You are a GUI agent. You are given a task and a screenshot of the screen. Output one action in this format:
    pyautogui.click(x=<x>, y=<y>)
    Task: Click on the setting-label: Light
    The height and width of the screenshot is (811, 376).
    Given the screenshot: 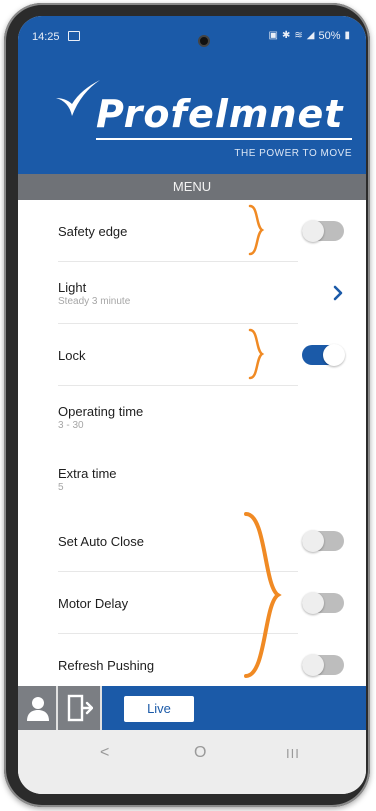 What is the action you would take?
    pyautogui.click(x=72, y=287)
    